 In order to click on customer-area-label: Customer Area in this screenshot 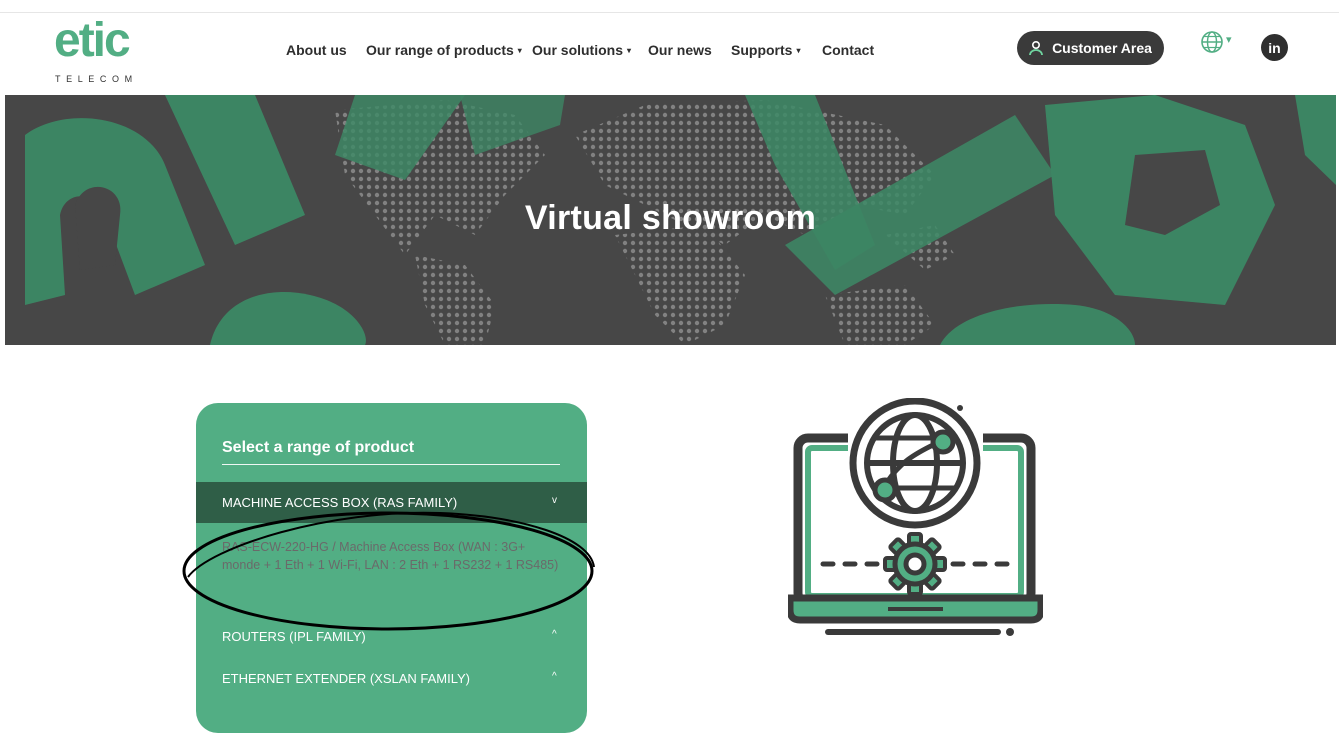, I will do `click(1102, 48)`.